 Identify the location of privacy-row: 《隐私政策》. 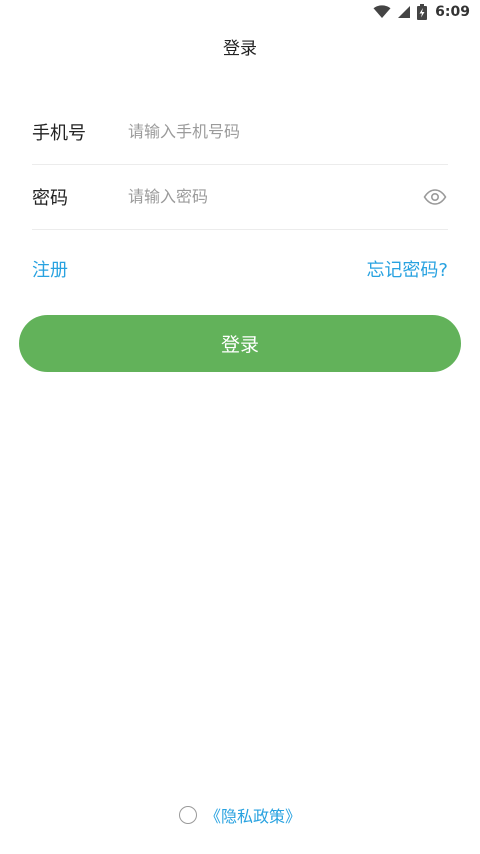
(240, 815).